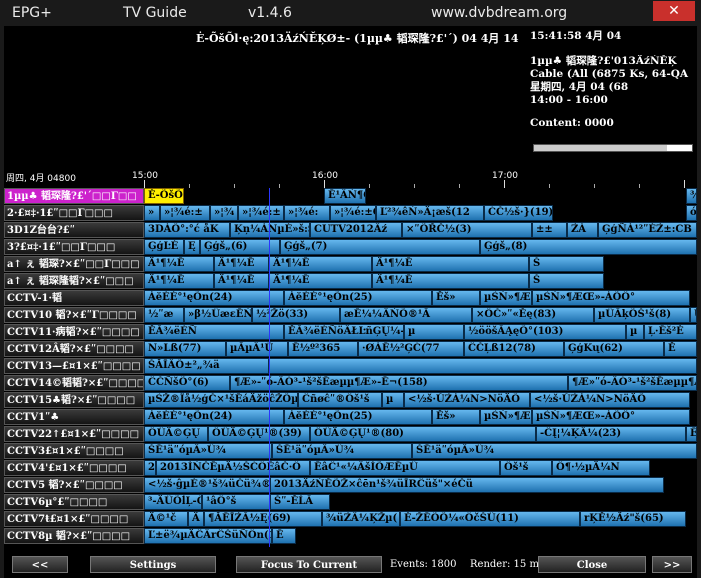 The height and width of the screenshot is (578, 701). What do you see at coordinates (670, 332) in the screenshot?
I see `program-block: Ļ·Ēš²Ė` at bounding box center [670, 332].